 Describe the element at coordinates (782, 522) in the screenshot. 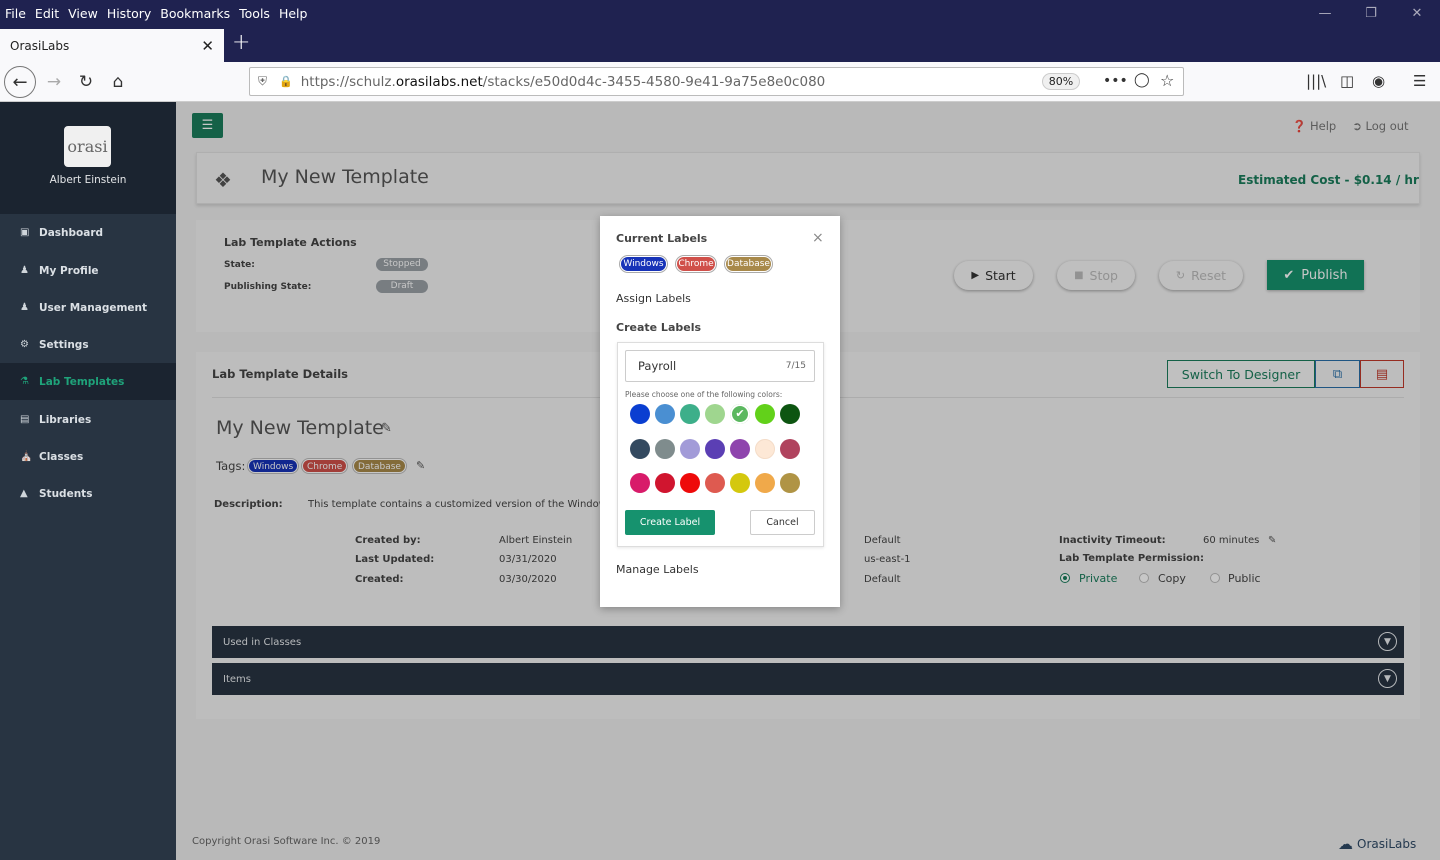

I see `cancel-button: Cancel` at that location.